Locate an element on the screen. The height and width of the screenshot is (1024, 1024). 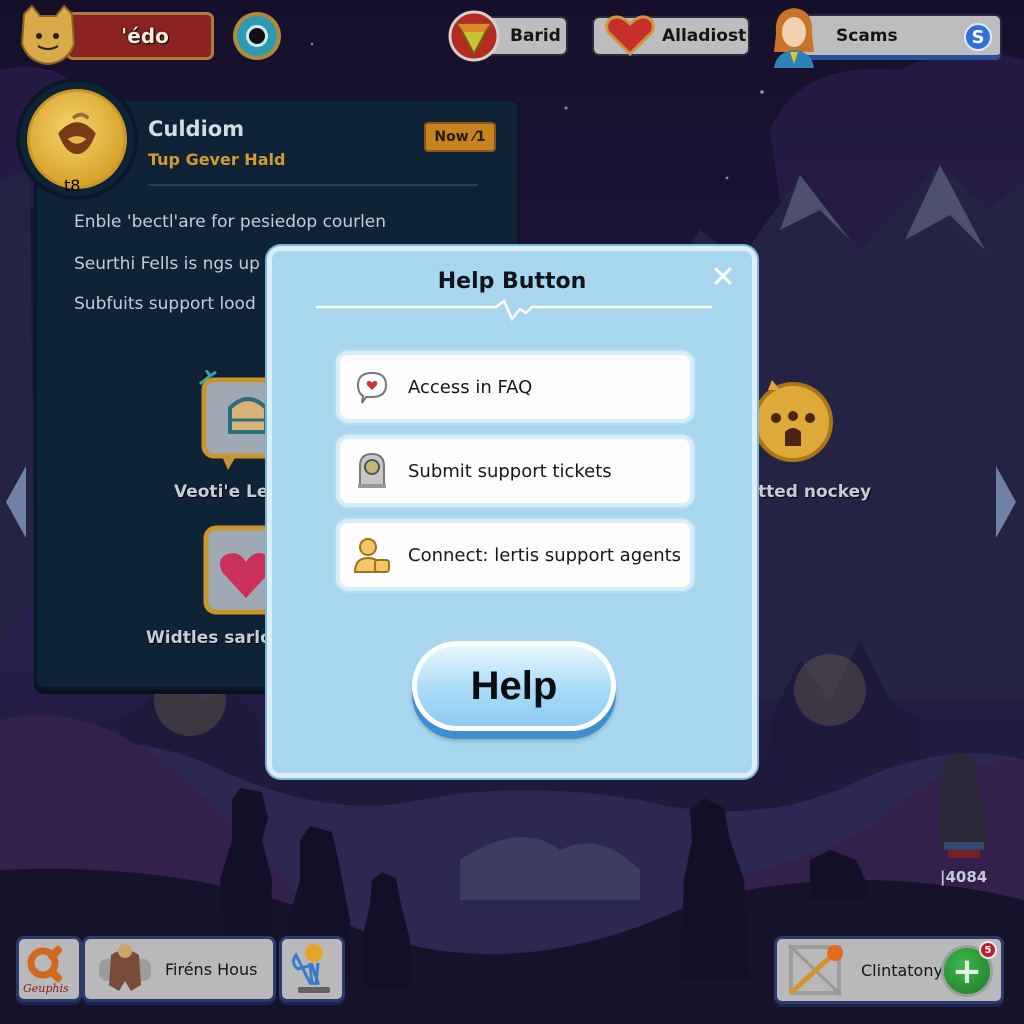
option-label: Submit support tickets is located at coordinates (510, 471).